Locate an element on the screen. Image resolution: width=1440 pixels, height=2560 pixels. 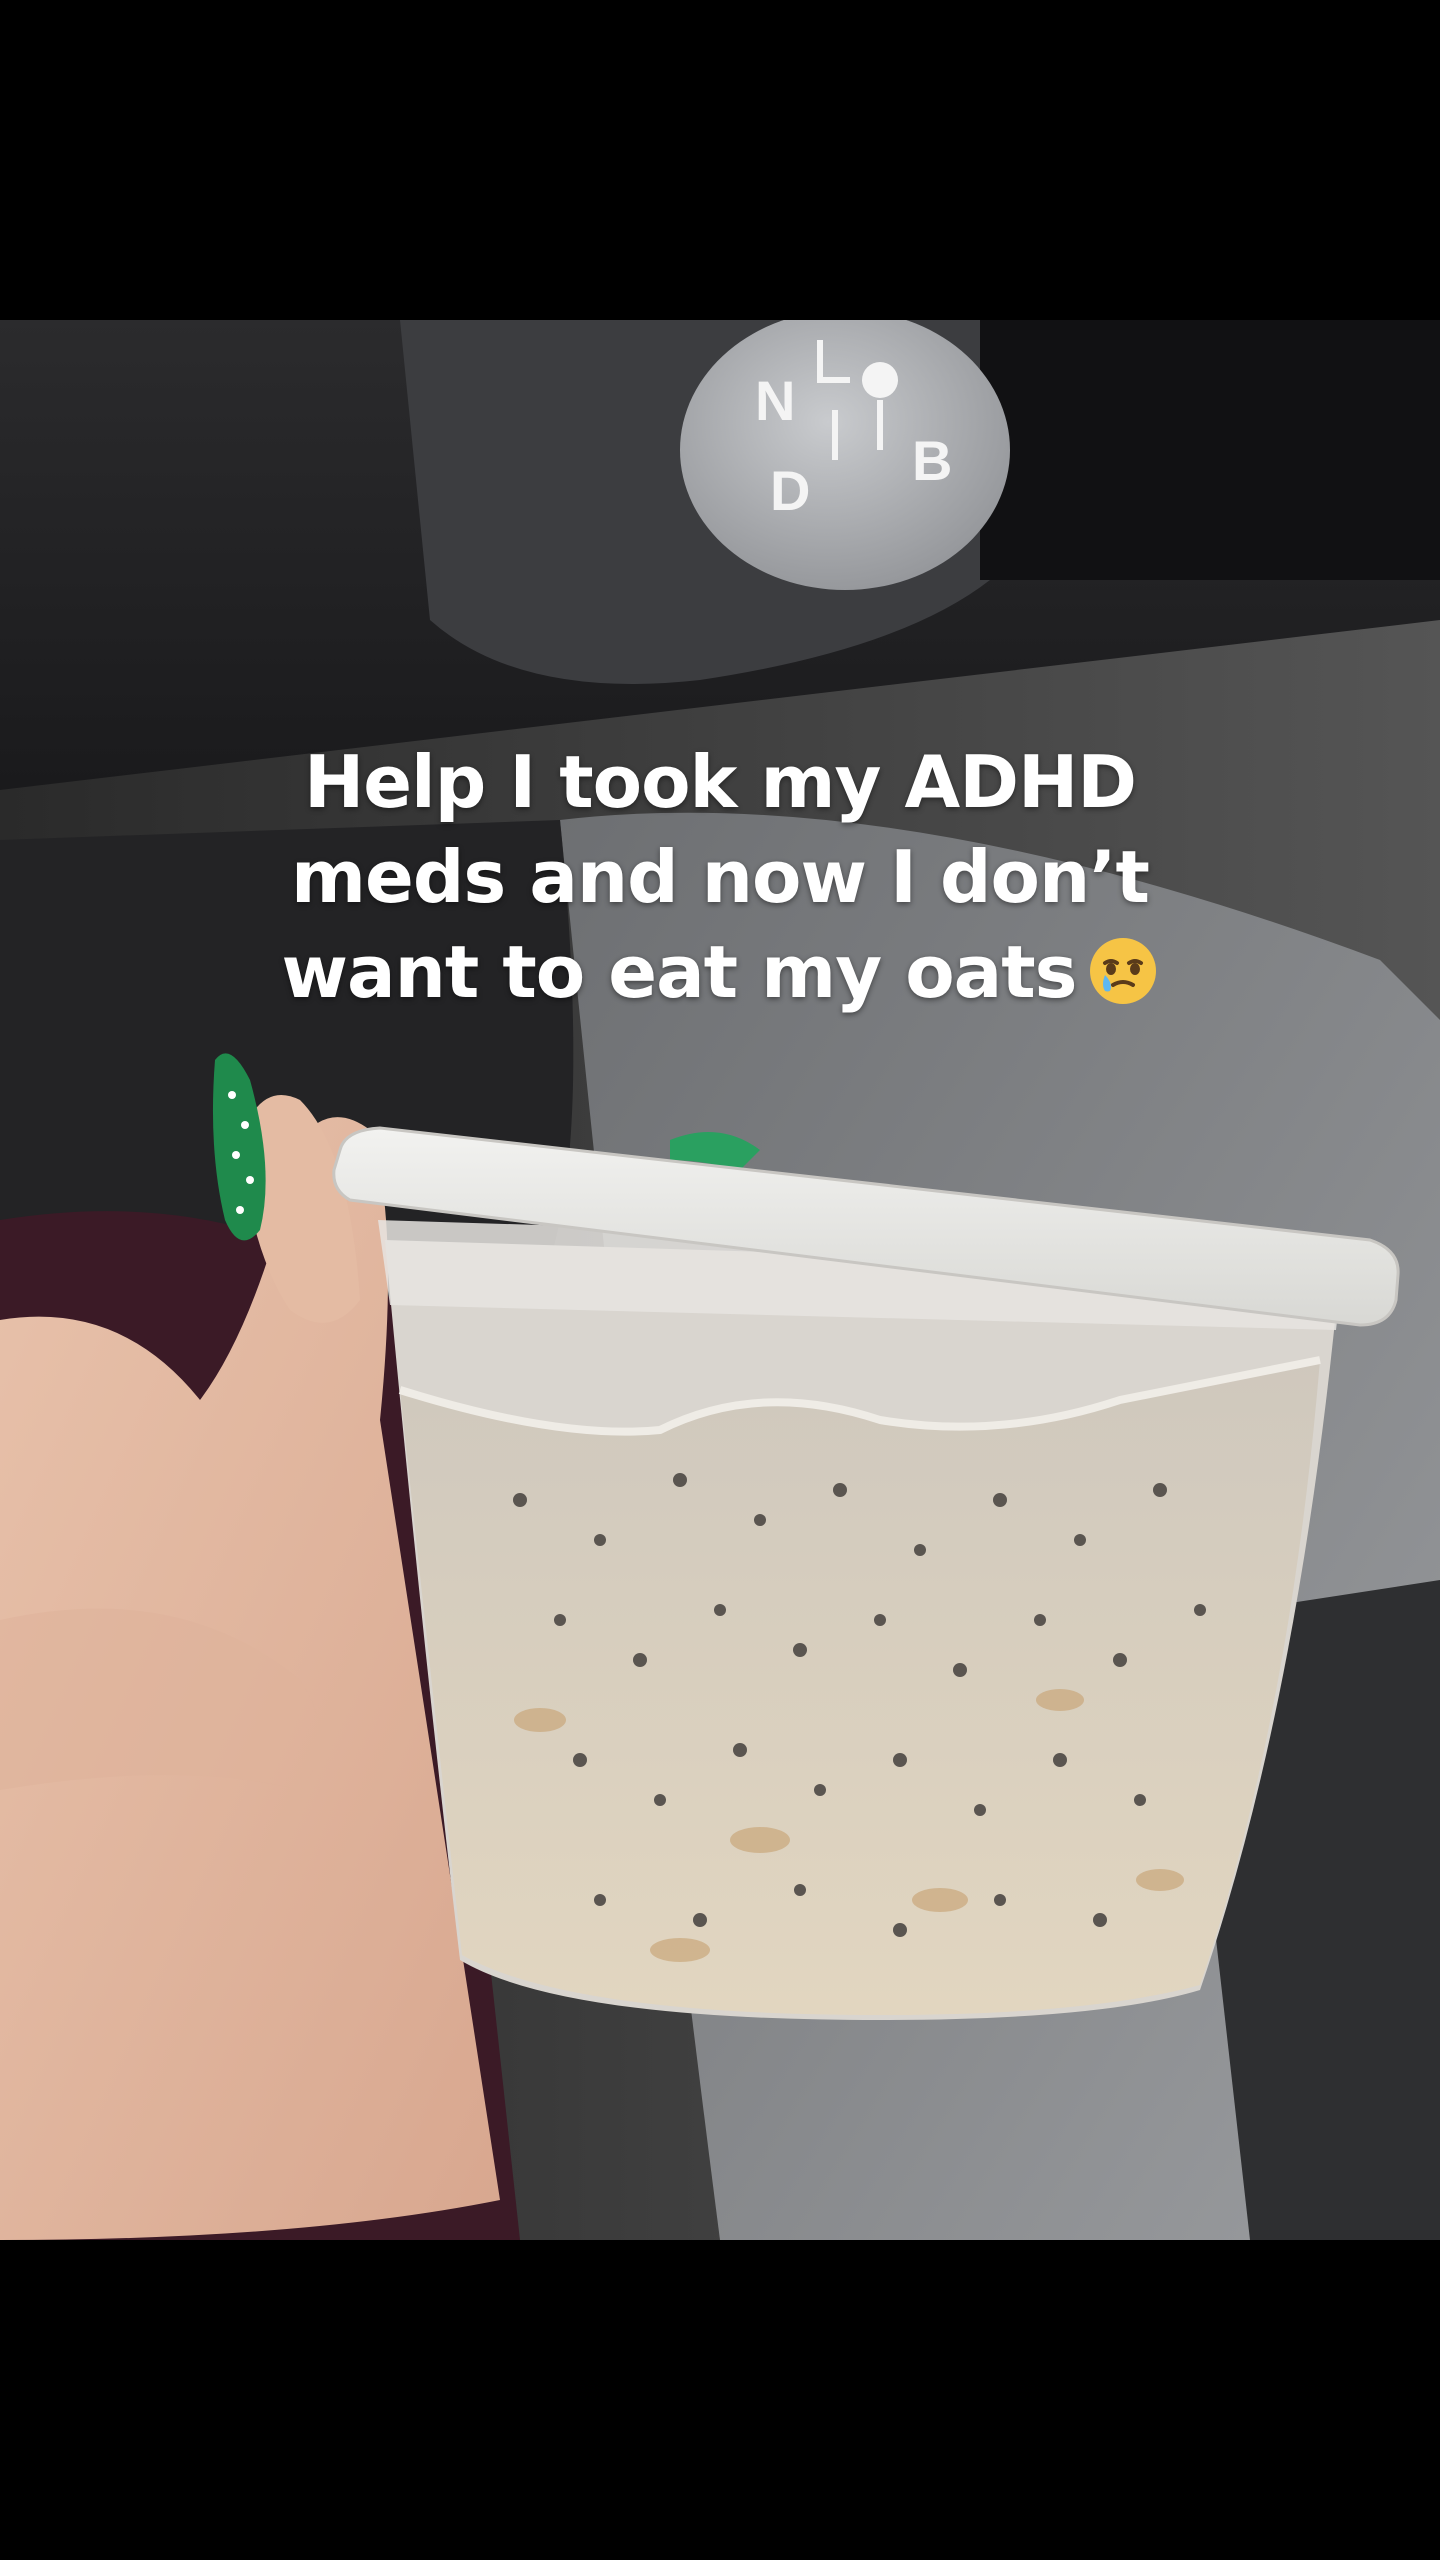
gear-label-d: D is located at coordinates (790, 490).